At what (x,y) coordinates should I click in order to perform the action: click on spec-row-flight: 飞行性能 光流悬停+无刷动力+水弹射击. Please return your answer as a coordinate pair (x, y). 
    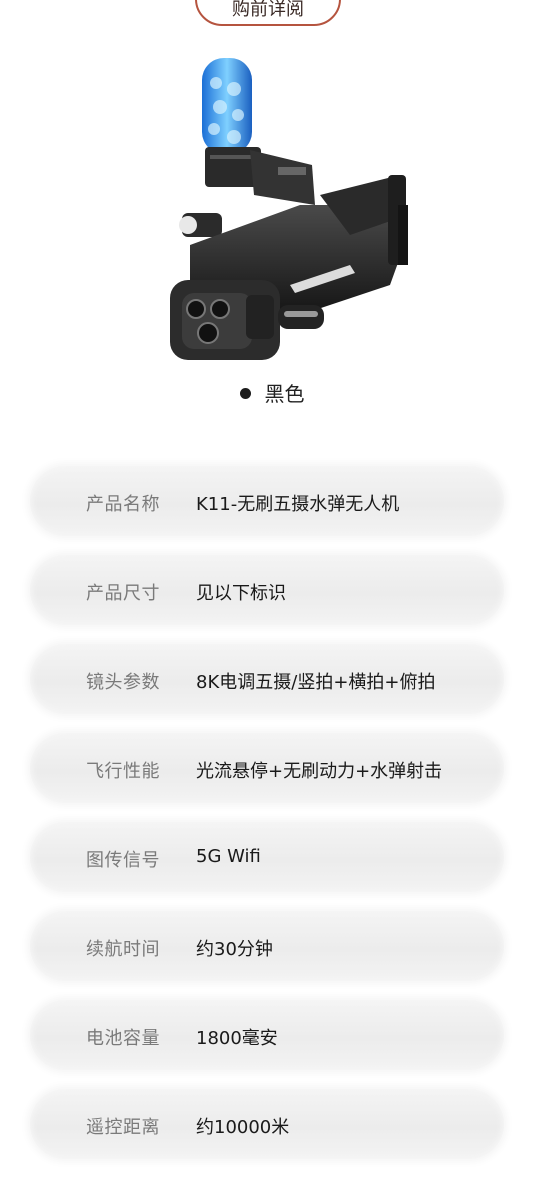
    Looking at the image, I should click on (267, 768).